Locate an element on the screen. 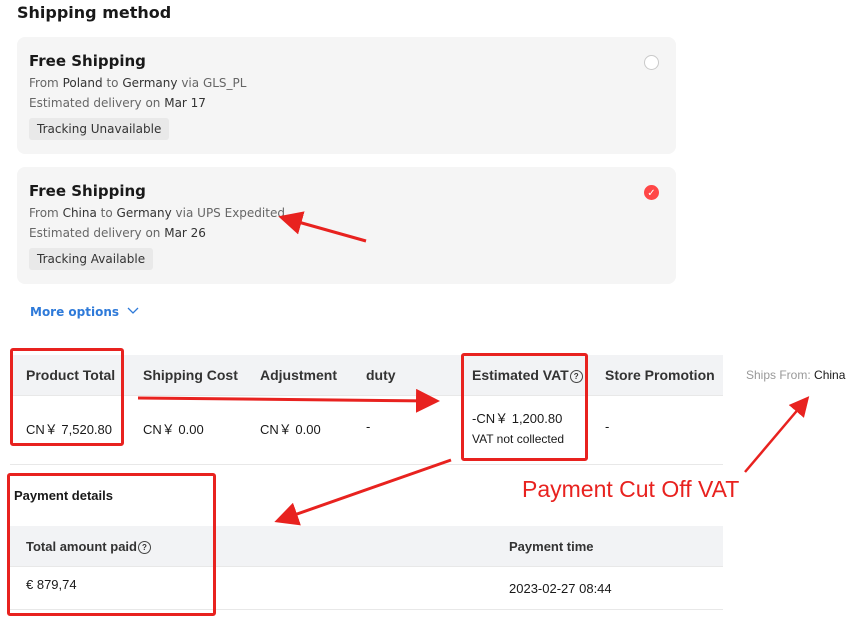 Image resolution: width=868 pixels, height=627 pixels. arrow-to-vat is located at coordinates (288, 400).